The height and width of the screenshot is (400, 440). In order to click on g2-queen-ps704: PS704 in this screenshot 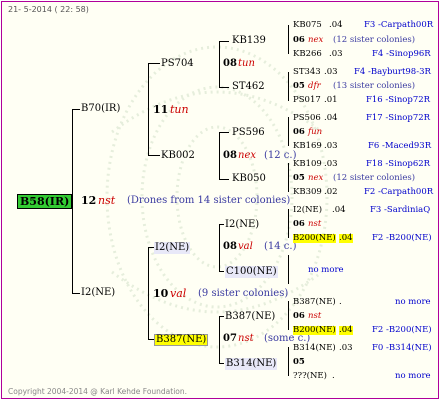, I will do `click(177, 64)`.